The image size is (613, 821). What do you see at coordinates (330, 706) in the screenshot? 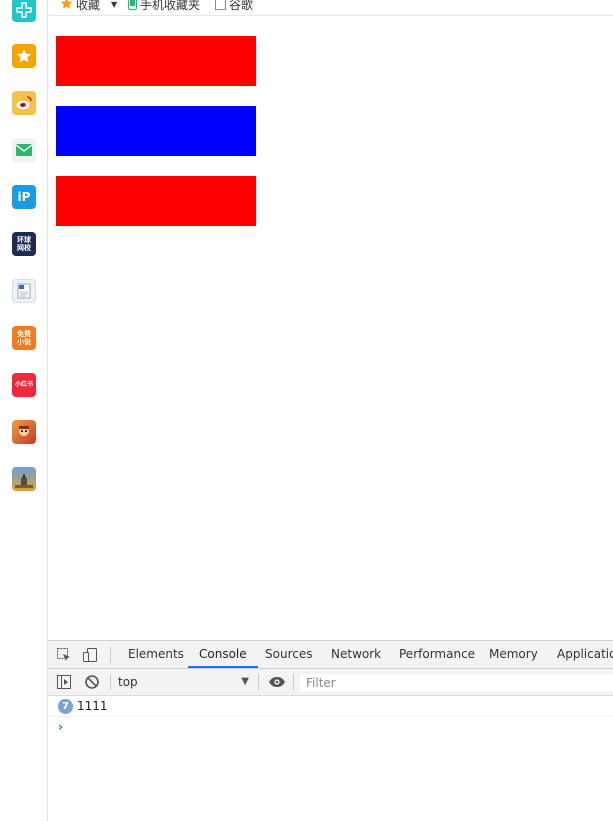
I see `console-log-entry: 7 1111` at bounding box center [330, 706].